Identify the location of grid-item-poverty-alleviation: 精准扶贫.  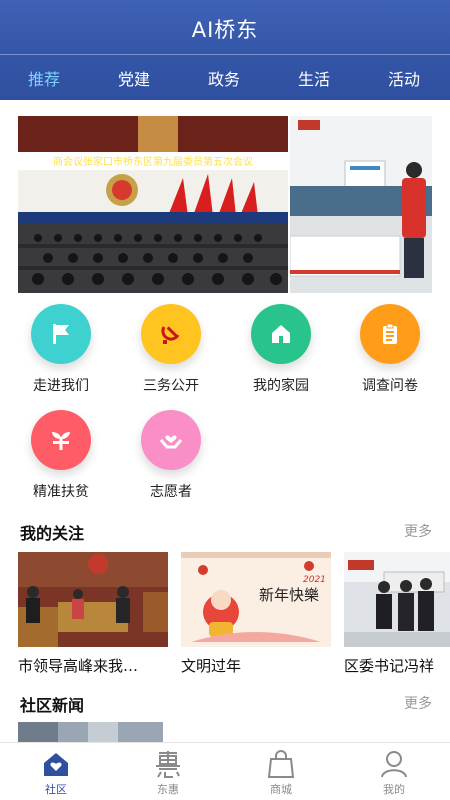
(61, 455).